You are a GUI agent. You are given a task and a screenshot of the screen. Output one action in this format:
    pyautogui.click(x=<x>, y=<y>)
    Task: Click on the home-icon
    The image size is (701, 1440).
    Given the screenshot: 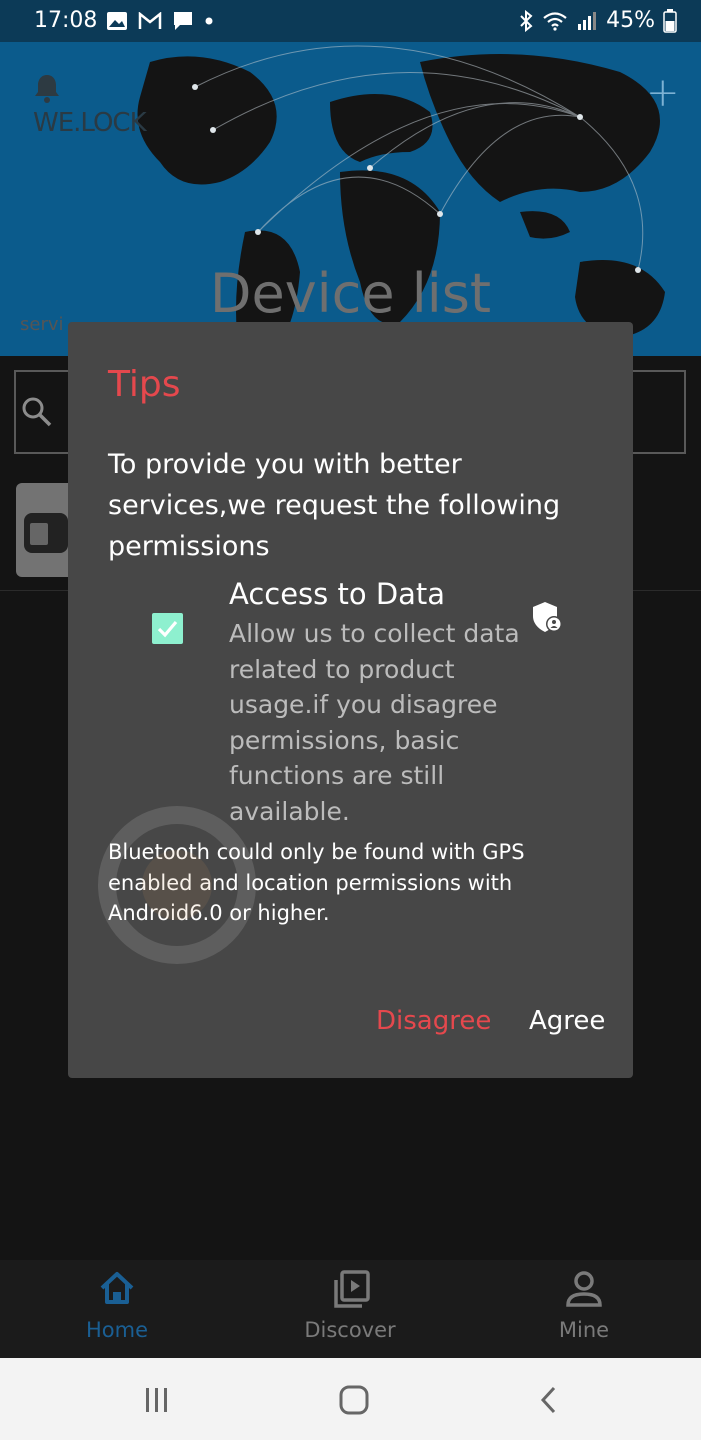 What is the action you would take?
    pyautogui.click(x=117, y=1288)
    